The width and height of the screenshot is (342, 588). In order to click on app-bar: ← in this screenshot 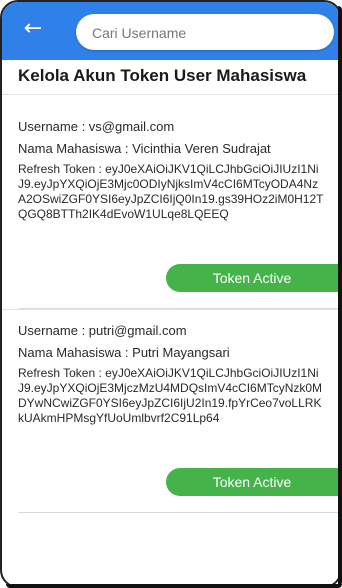, I will do `click(171, 31)`.